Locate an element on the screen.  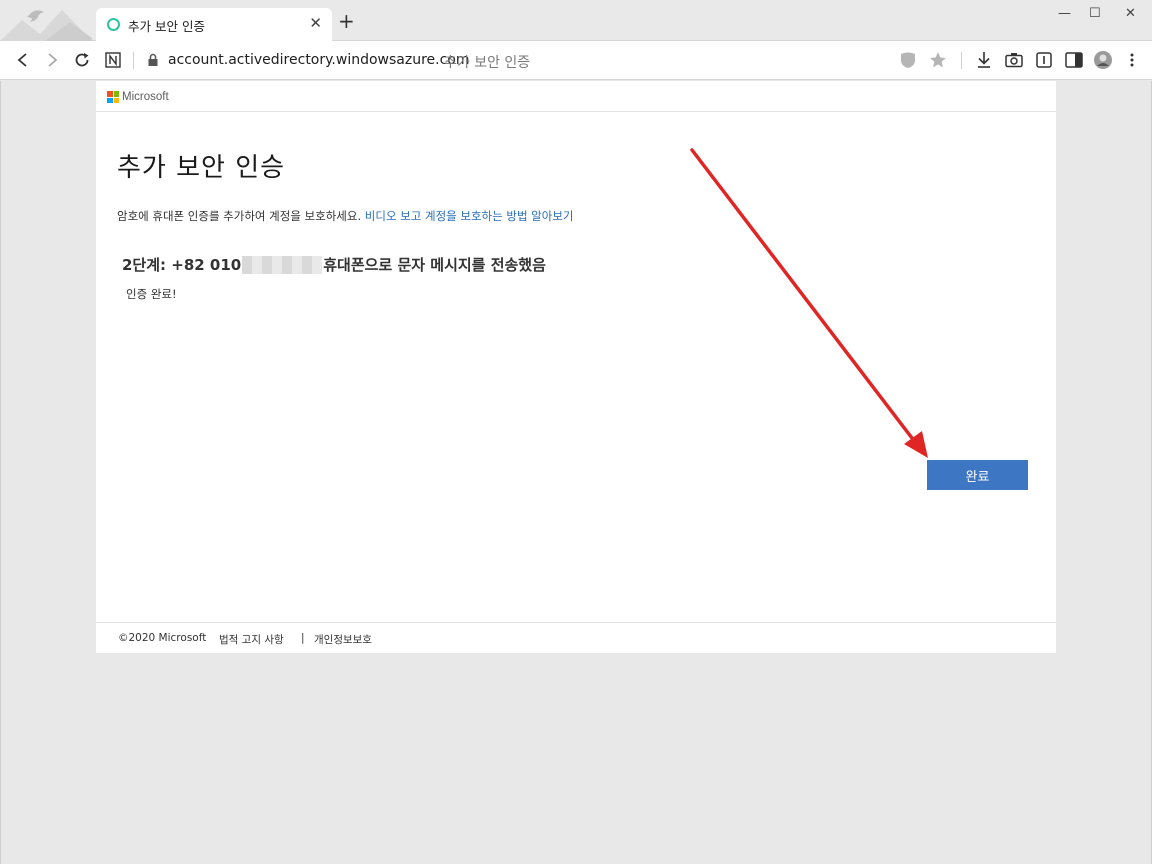
new-tab-button: + is located at coordinates (346, 21).